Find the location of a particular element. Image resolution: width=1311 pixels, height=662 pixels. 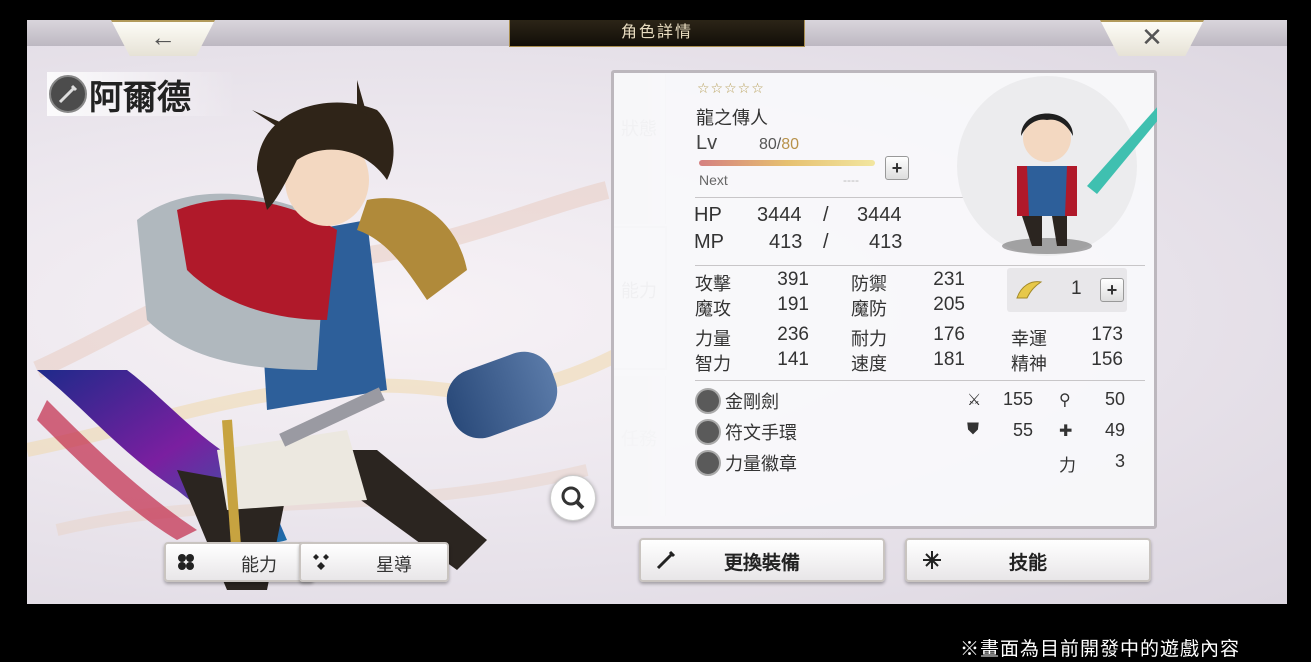

level-progress-bar is located at coordinates (787, 163).